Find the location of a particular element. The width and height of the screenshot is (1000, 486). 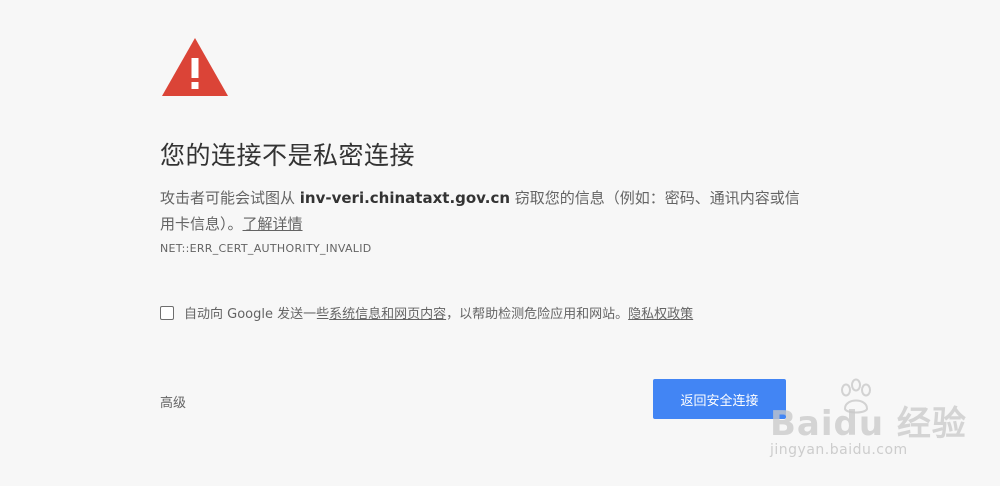

page-title: 您的连接不是私密连接 is located at coordinates (288, 155).